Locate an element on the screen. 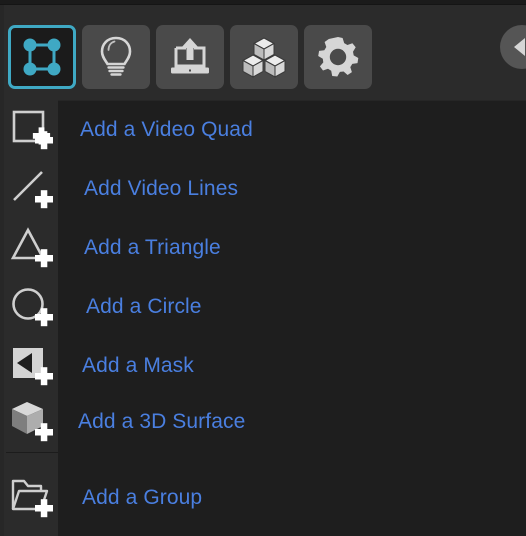  lights-tool-button is located at coordinates (116, 57).